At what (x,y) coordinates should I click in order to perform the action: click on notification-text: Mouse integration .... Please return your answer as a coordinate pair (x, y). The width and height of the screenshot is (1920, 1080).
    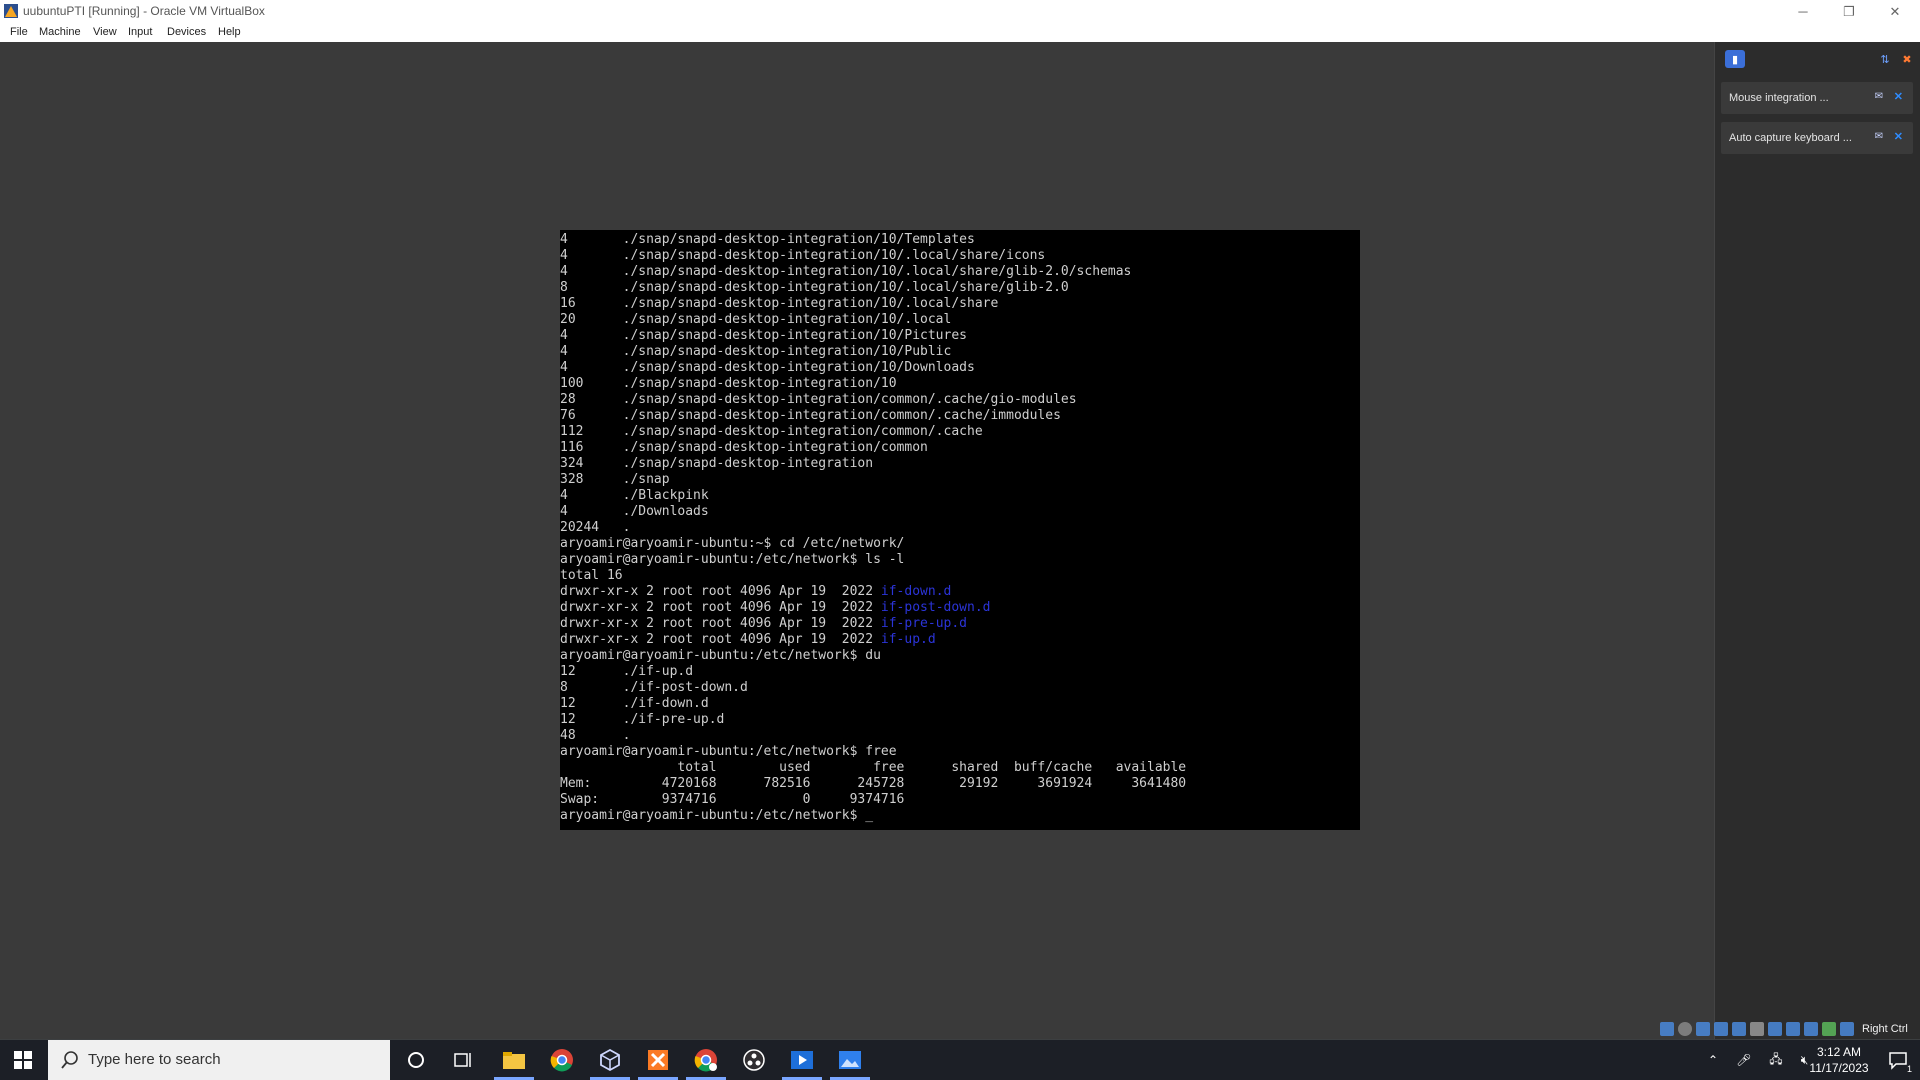
    Looking at the image, I should click on (1779, 98).